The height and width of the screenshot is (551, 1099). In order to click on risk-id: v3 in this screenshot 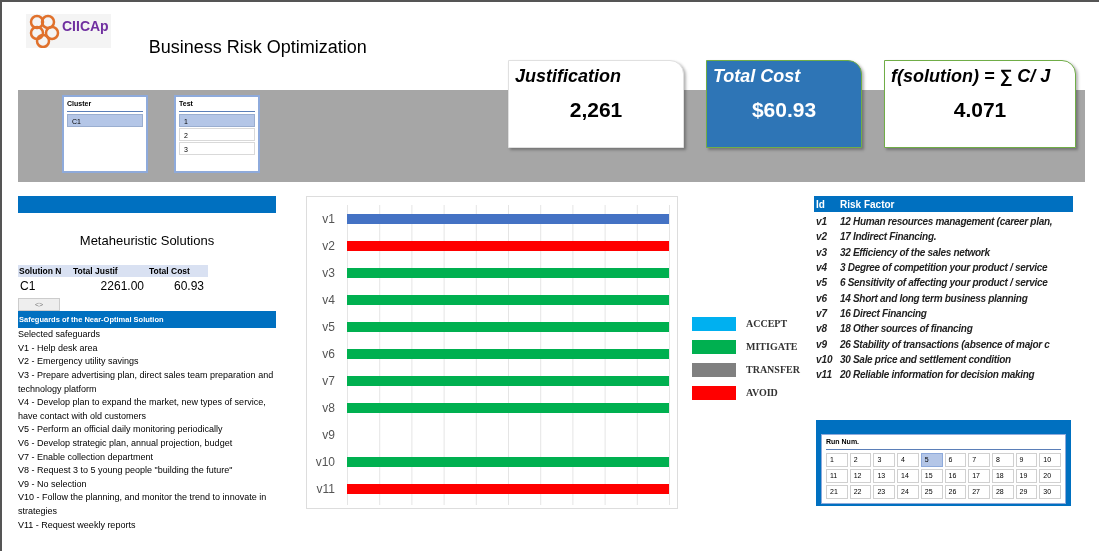, I will do `click(822, 252)`.